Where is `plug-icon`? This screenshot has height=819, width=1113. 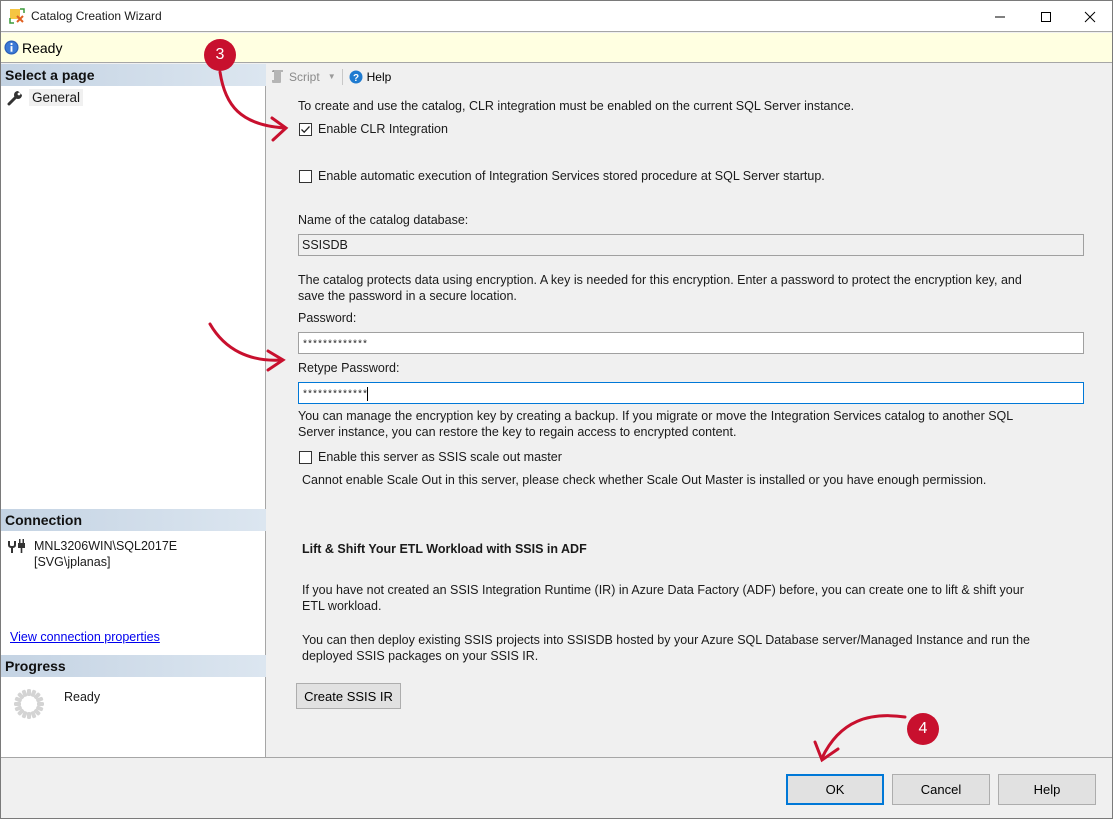
plug-icon is located at coordinates (16, 546).